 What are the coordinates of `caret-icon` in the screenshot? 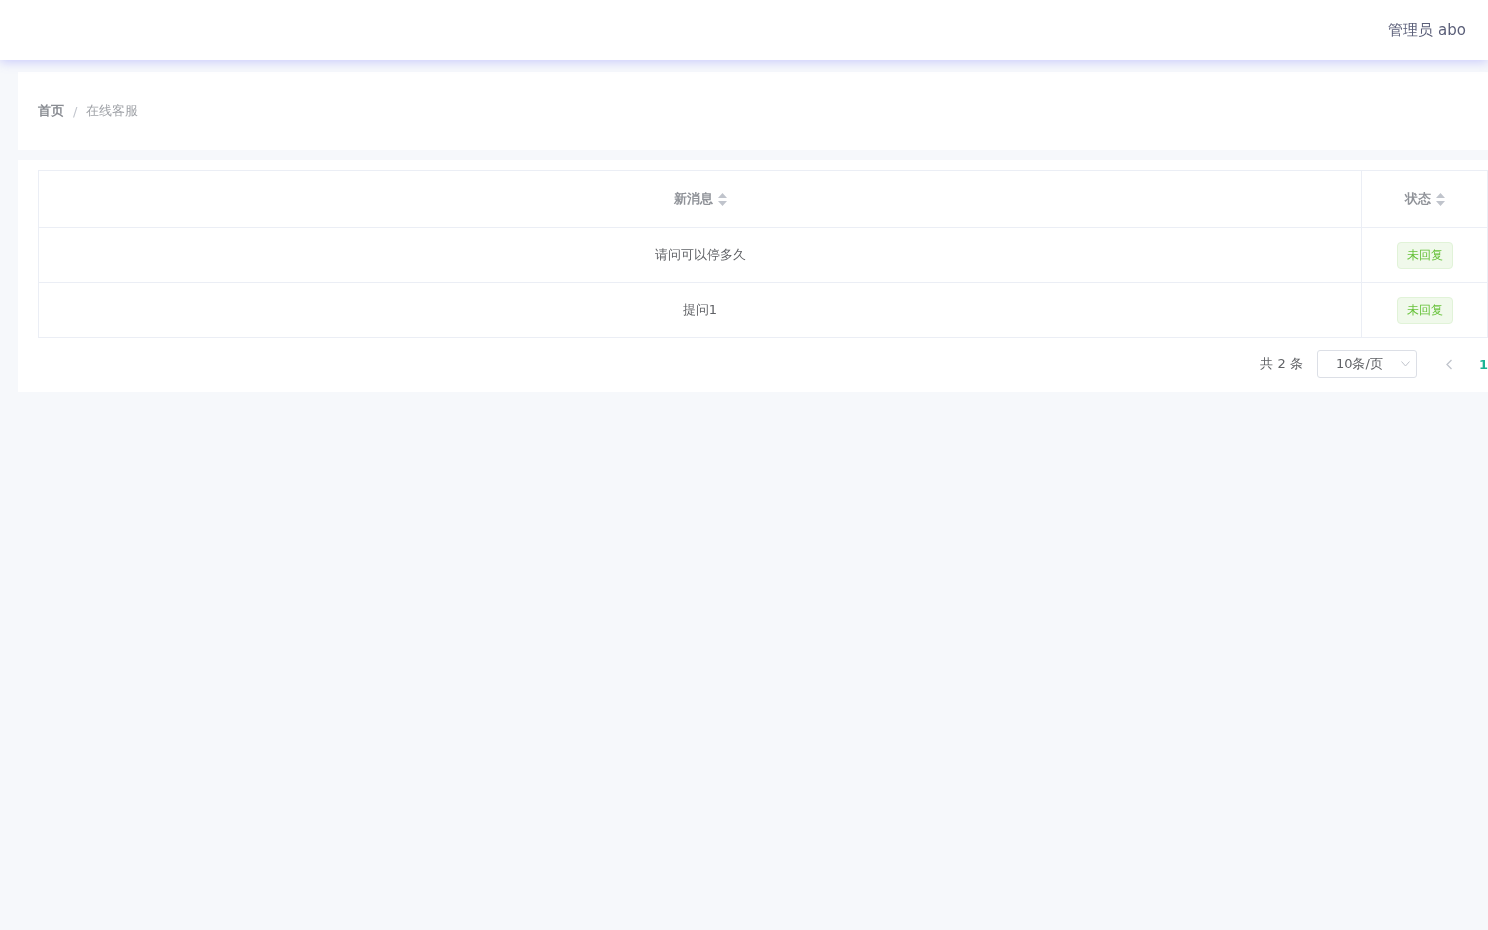 It's located at (1405, 364).